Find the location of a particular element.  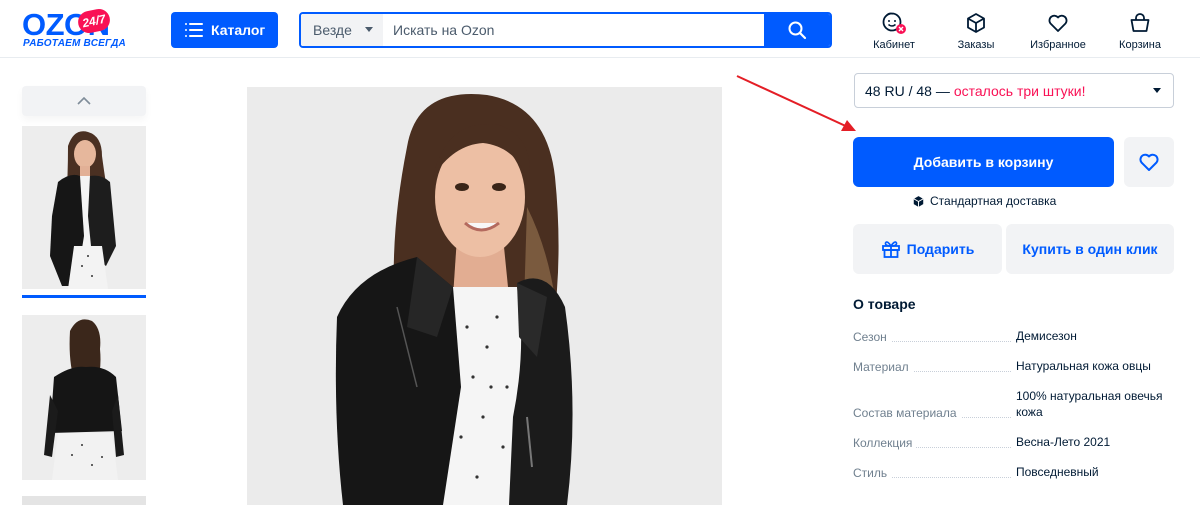

add-to-favorites-button is located at coordinates (1149, 162).